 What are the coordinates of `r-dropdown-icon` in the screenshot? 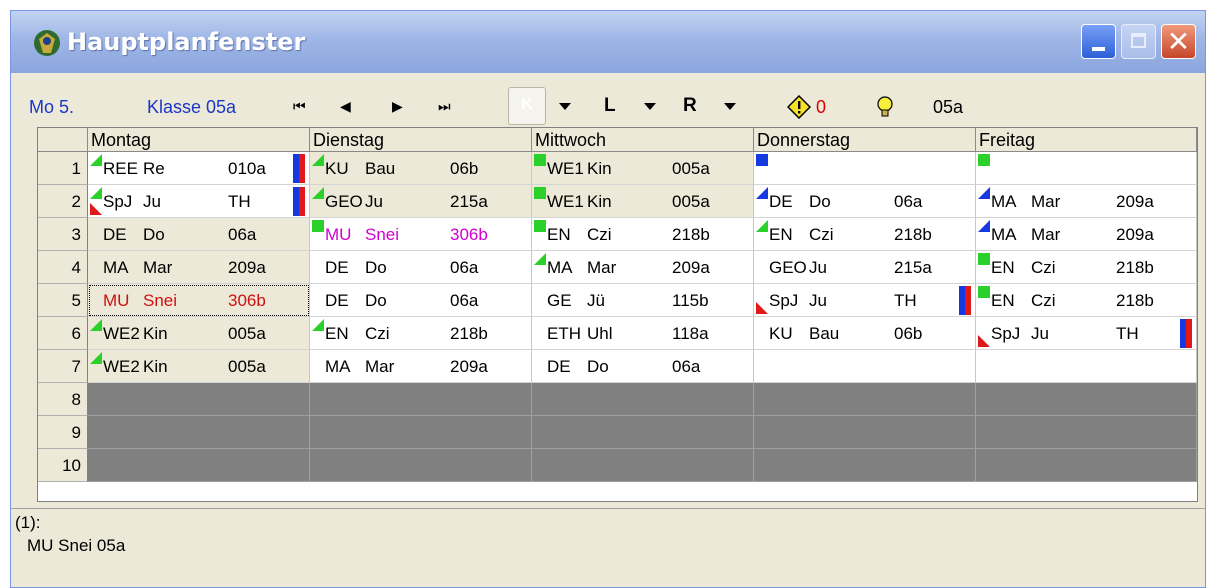 It's located at (730, 106).